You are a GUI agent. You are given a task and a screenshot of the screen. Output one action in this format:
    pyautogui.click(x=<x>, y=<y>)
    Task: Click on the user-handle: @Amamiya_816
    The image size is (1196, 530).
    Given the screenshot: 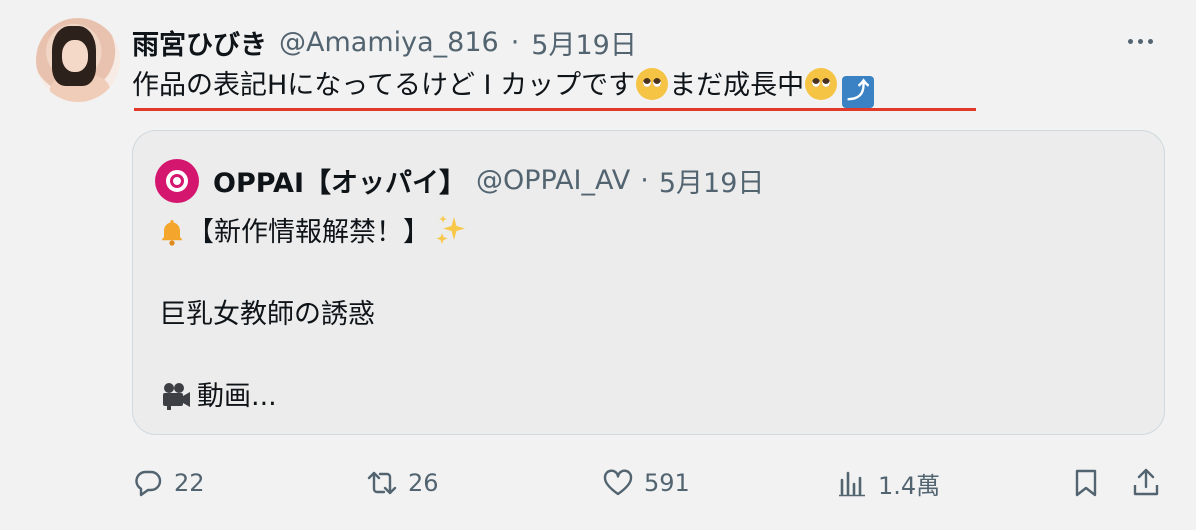 What is the action you would take?
    pyautogui.click(x=389, y=42)
    